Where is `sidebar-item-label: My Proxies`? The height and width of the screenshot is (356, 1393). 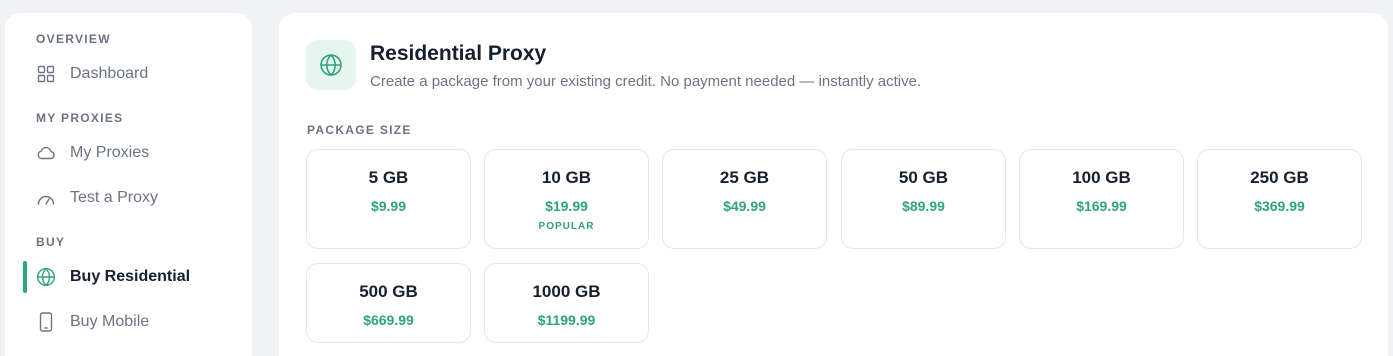
sidebar-item-label: My Proxies is located at coordinates (110, 152).